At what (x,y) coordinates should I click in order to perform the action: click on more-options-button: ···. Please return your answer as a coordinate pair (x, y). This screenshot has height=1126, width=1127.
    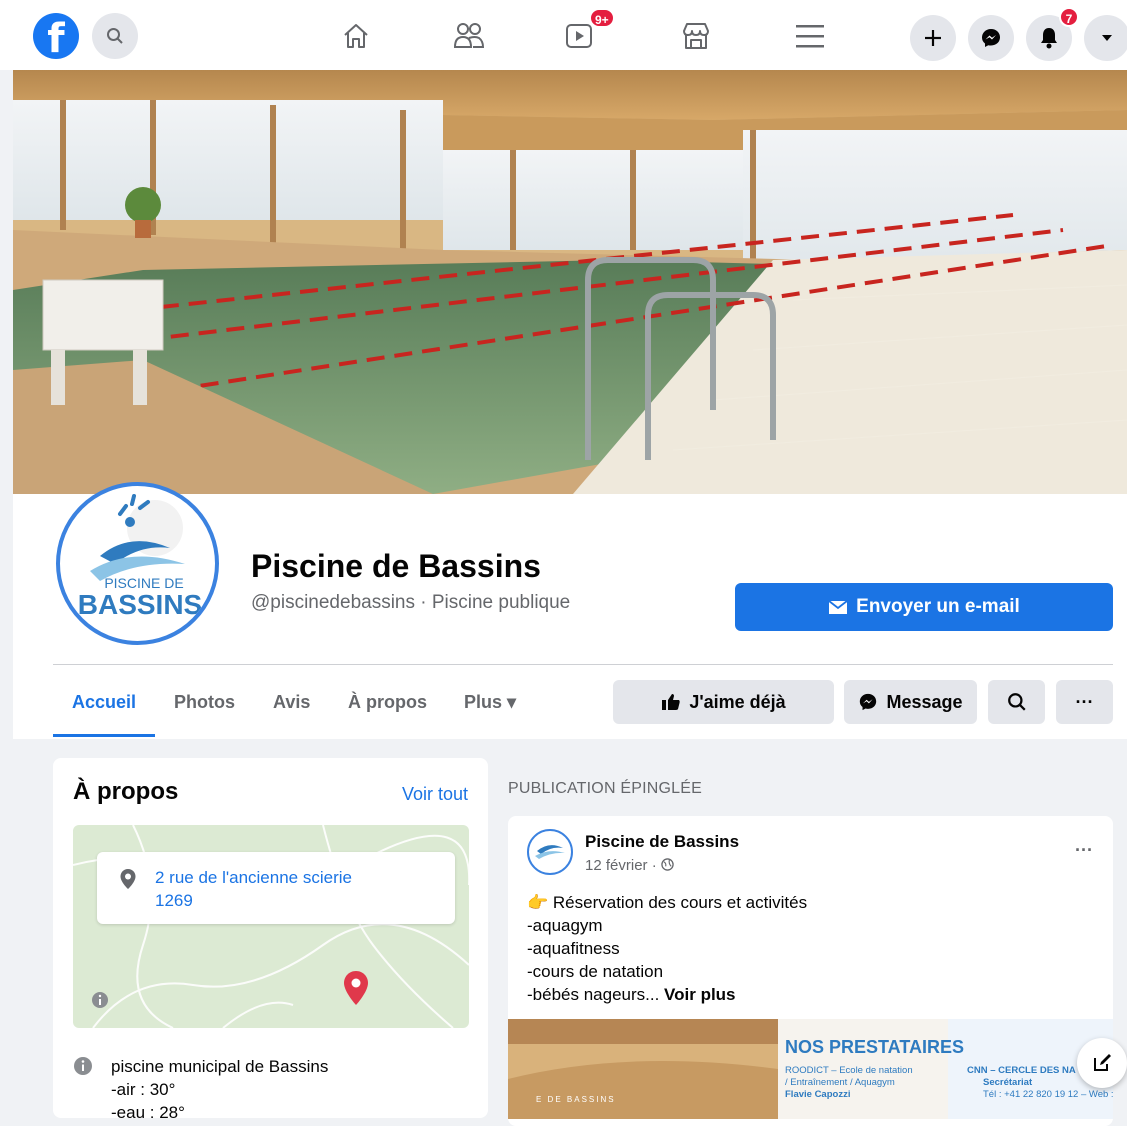
    Looking at the image, I should click on (1084, 702).